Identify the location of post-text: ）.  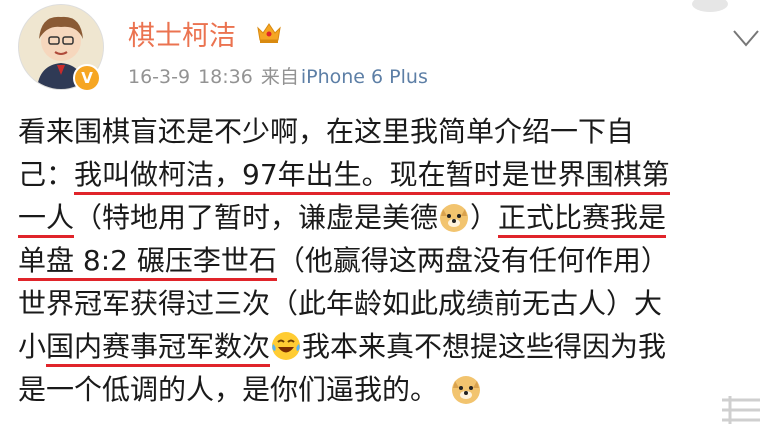
(484, 217).